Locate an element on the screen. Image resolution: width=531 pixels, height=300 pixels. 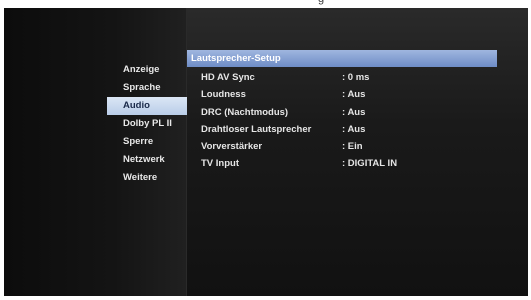
setting-row-vorverstaerker: Vorverstärker : Ein is located at coordinates (342, 146).